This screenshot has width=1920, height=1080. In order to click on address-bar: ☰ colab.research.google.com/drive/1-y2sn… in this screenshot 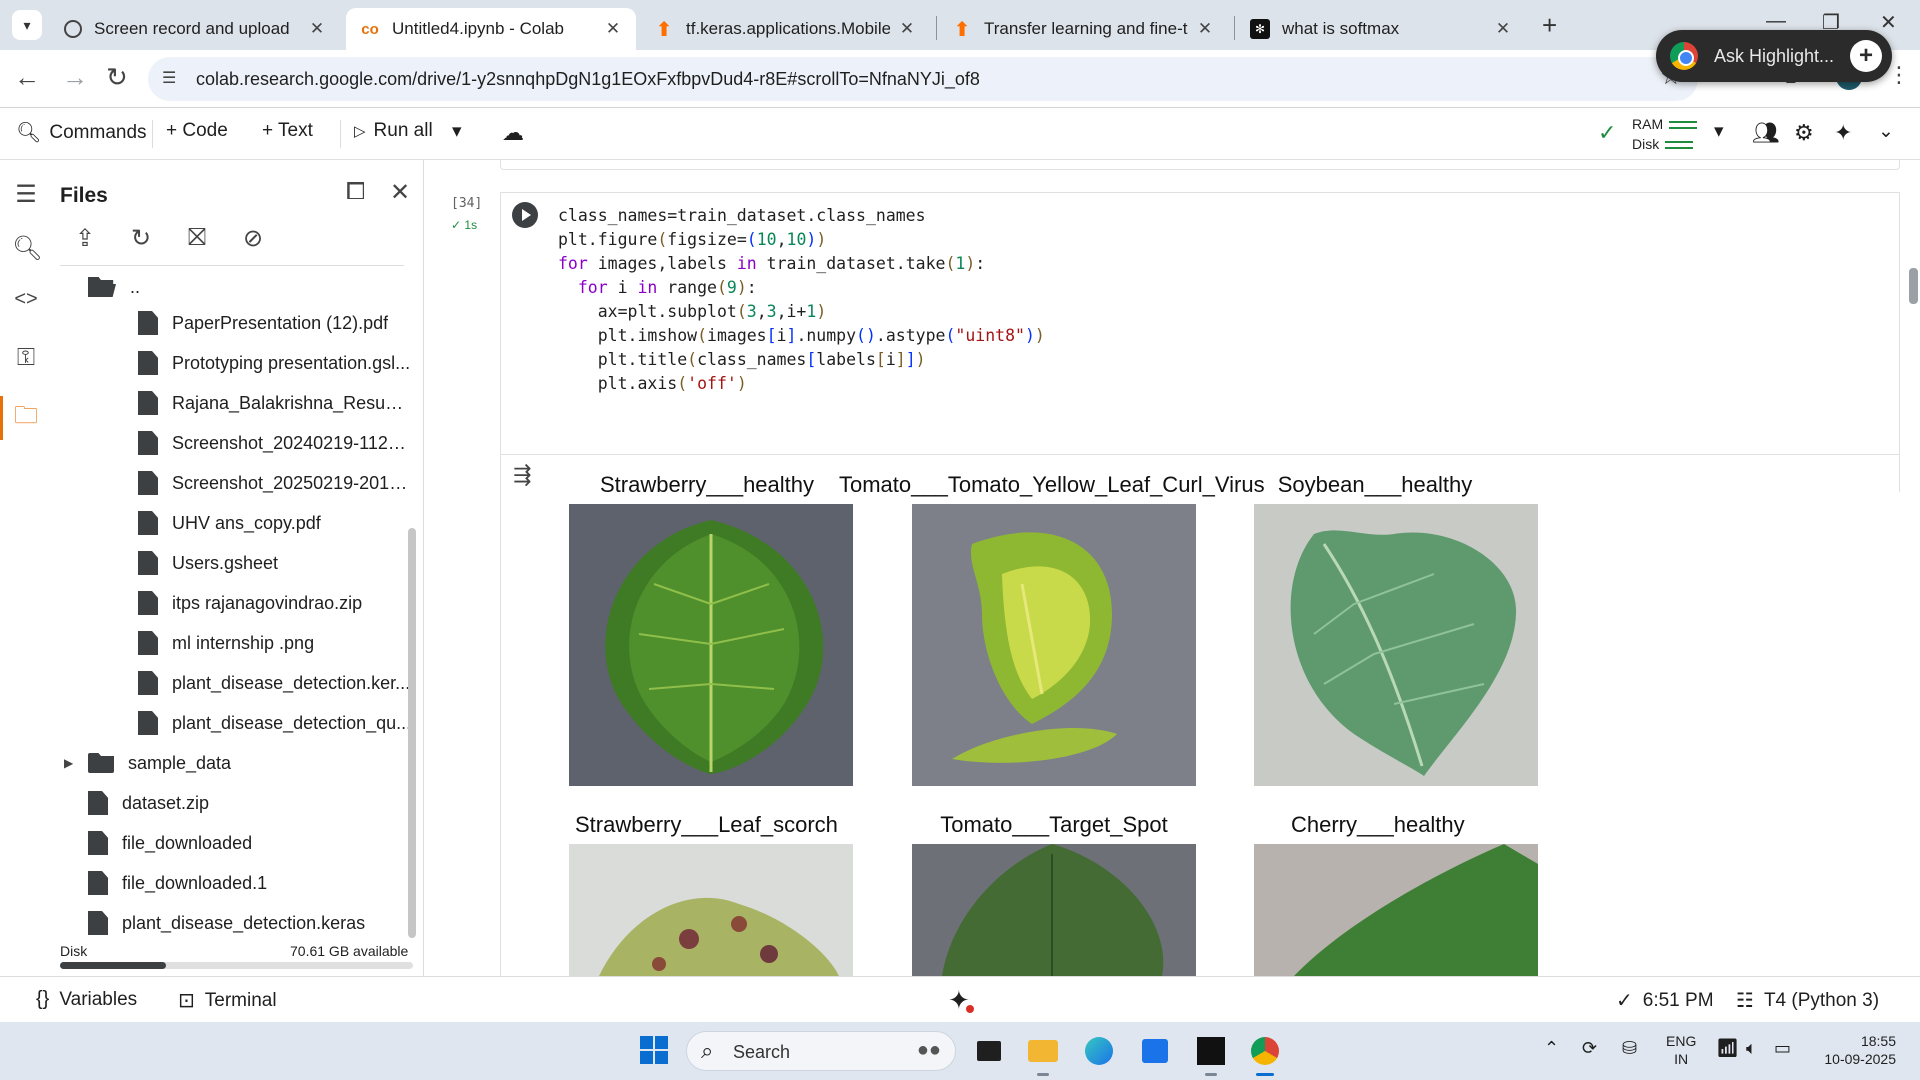, I will do `click(923, 79)`.